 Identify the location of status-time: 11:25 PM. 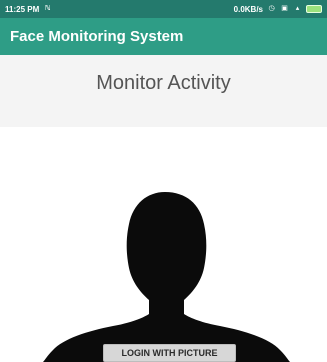
(22, 9).